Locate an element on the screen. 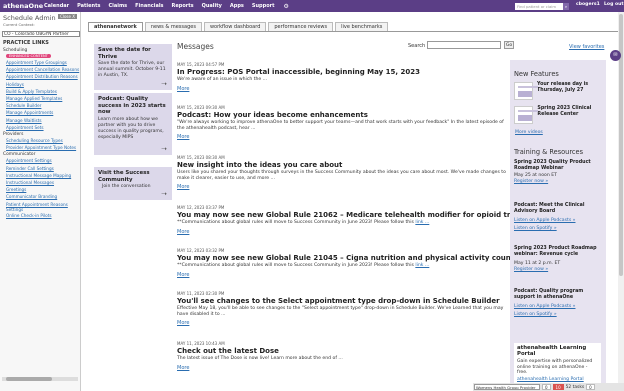  close-sidebar-button: Close X is located at coordinates (67, 16).